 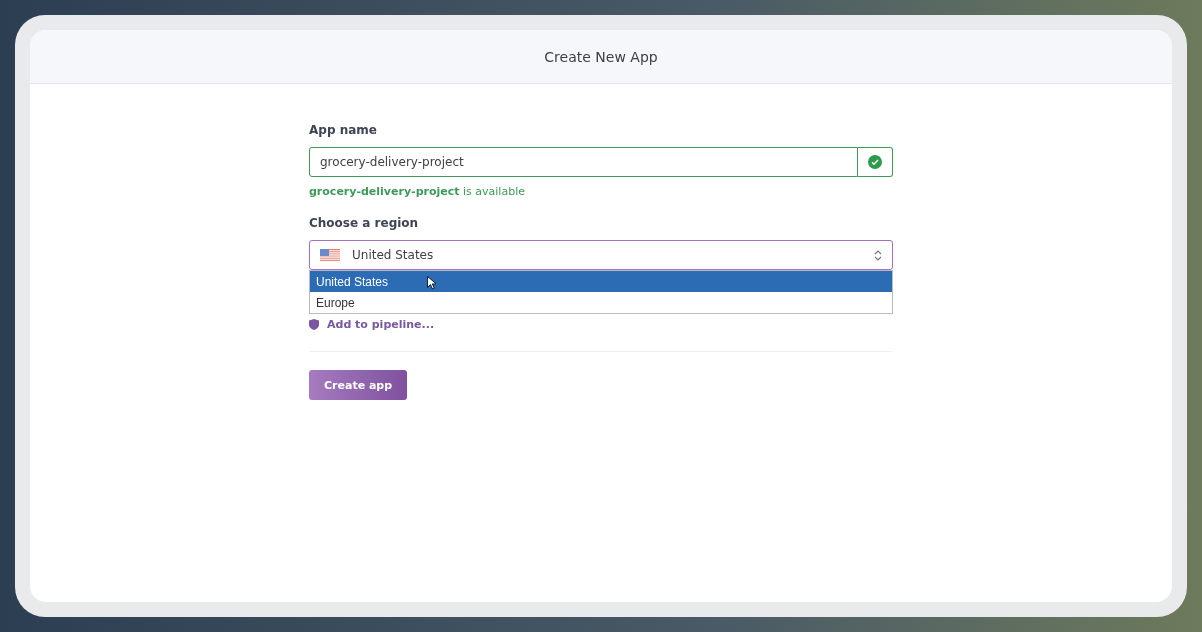 What do you see at coordinates (601, 56) in the screenshot?
I see `dialog-title: Create New App` at bounding box center [601, 56].